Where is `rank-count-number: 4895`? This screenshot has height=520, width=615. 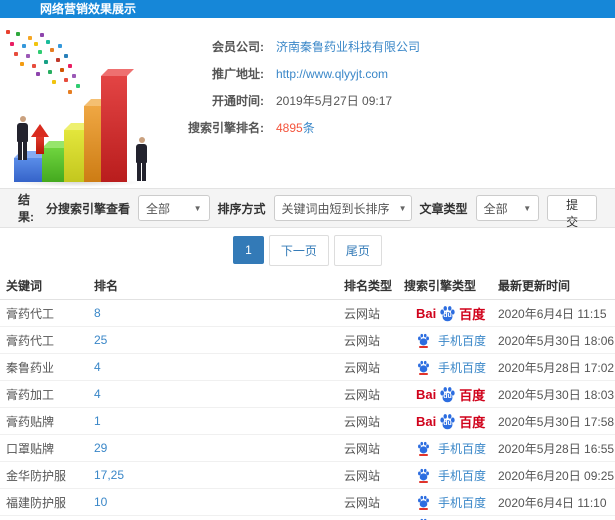
rank-count-number: 4895 is located at coordinates (289, 128).